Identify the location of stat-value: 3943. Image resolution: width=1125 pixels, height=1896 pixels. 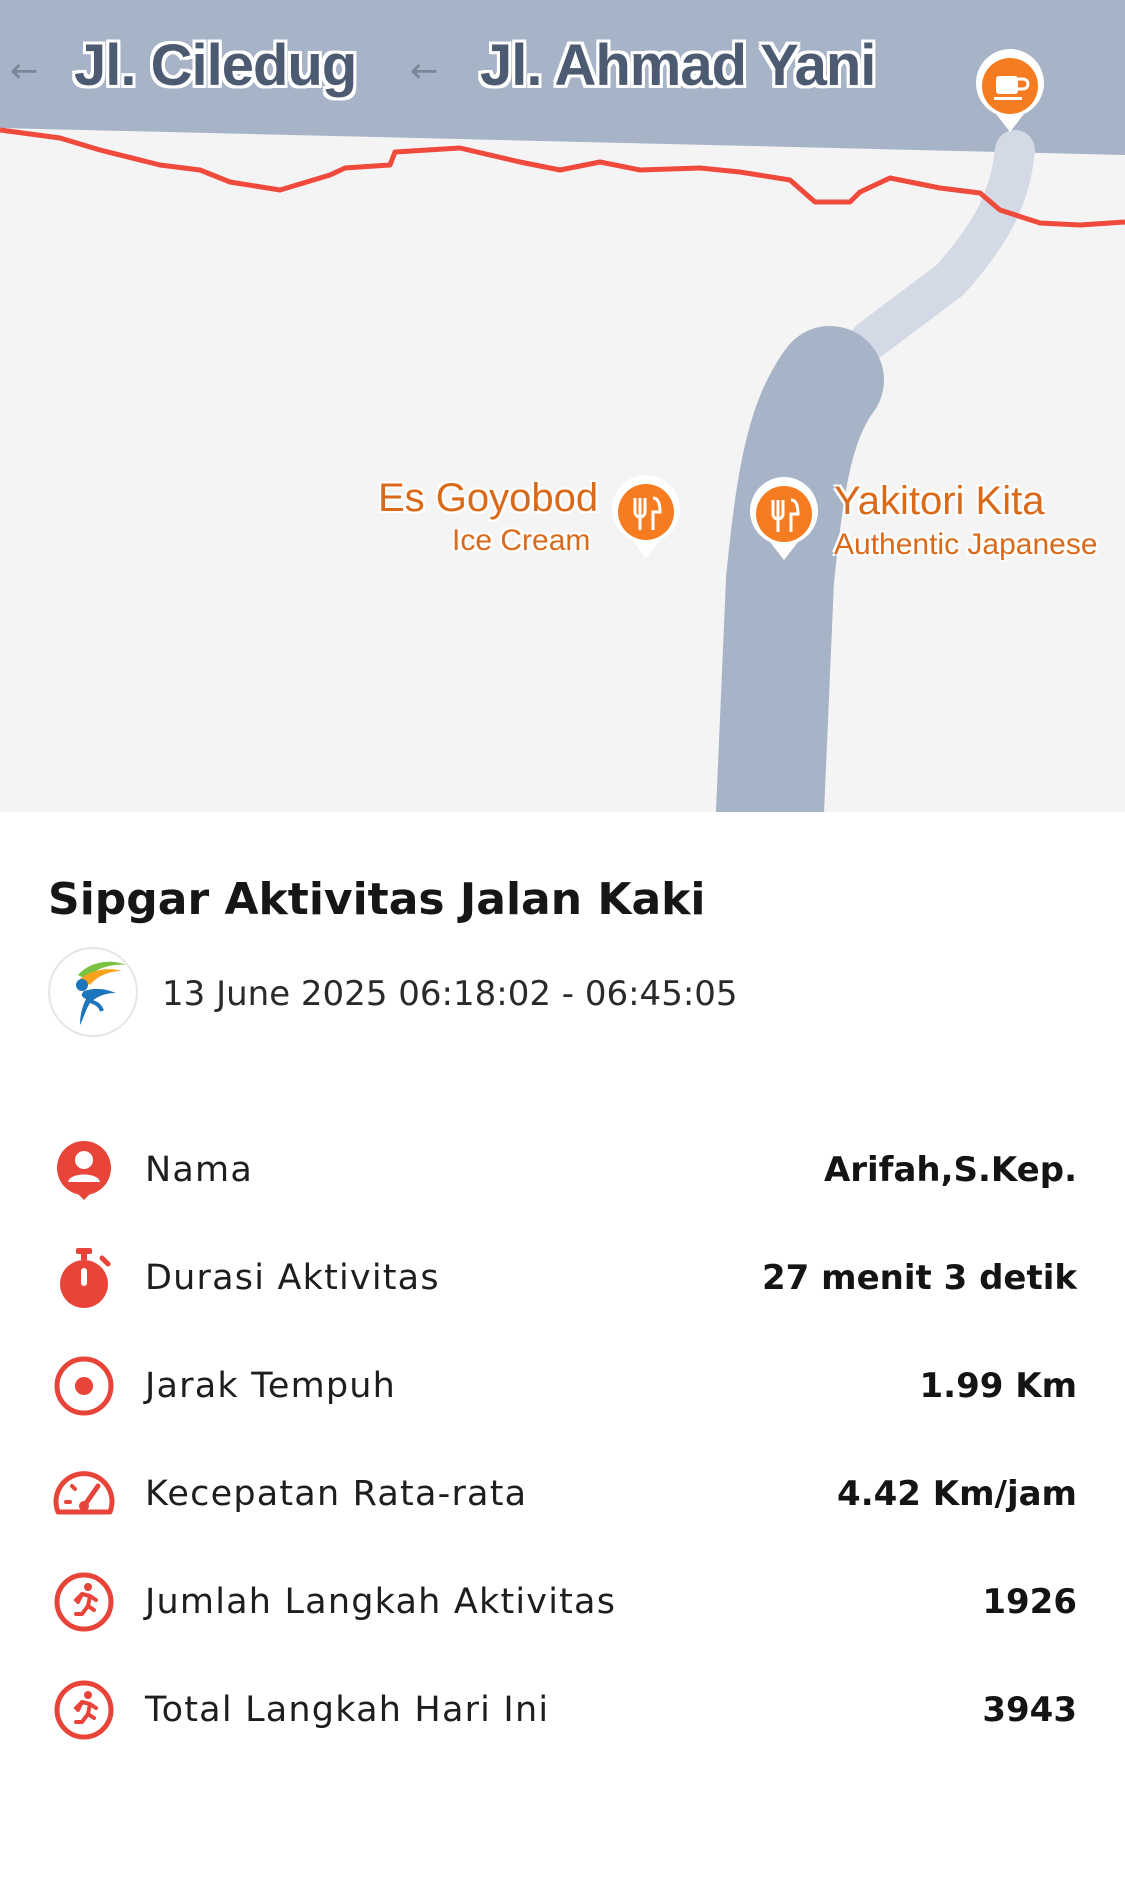
(1029, 1710).